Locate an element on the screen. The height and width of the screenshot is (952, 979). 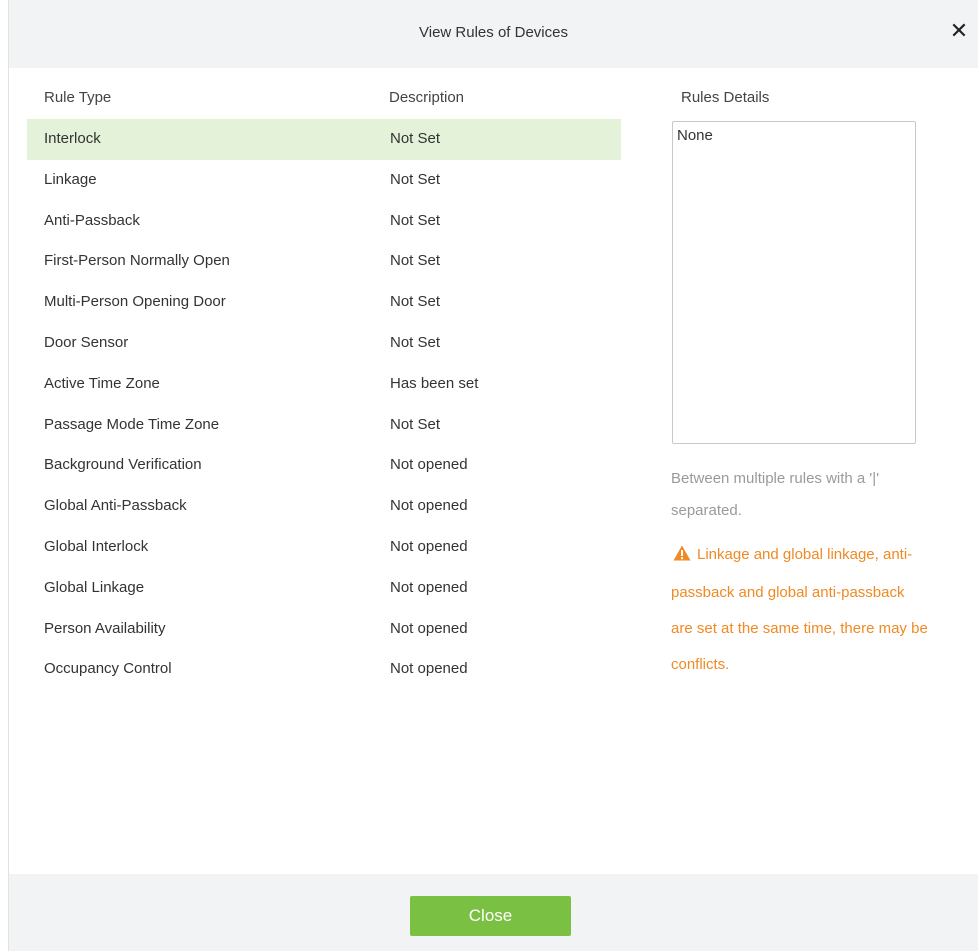
table-row: Global Anti-Passback Not opened is located at coordinates (324, 506).